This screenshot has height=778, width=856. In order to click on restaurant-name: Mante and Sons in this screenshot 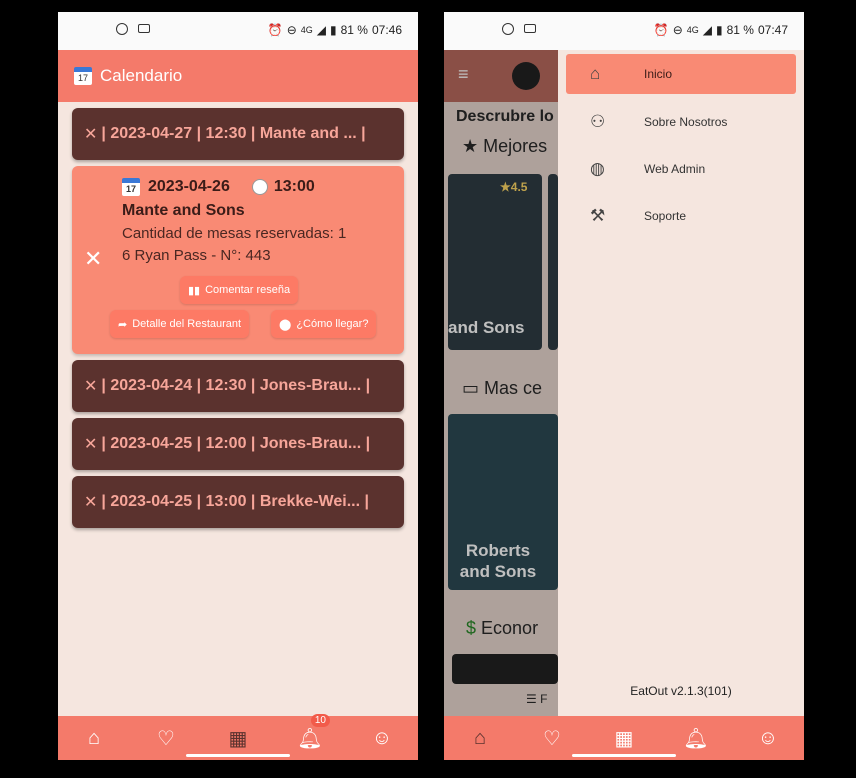, I will do `click(183, 210)`.